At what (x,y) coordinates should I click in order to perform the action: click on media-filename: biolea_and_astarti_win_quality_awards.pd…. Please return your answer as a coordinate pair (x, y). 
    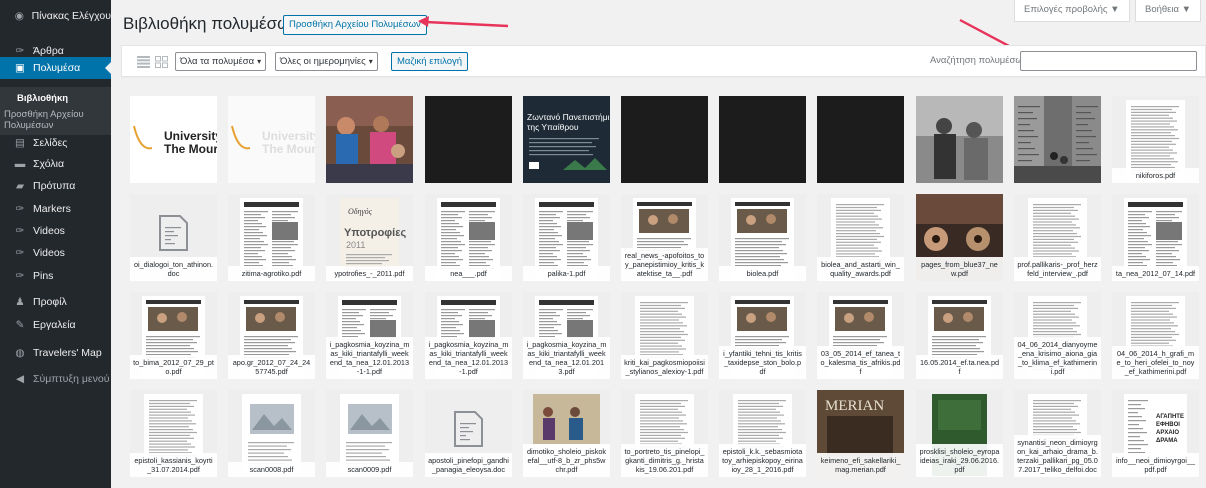
    Looking at the image, I should click on (860, 269).